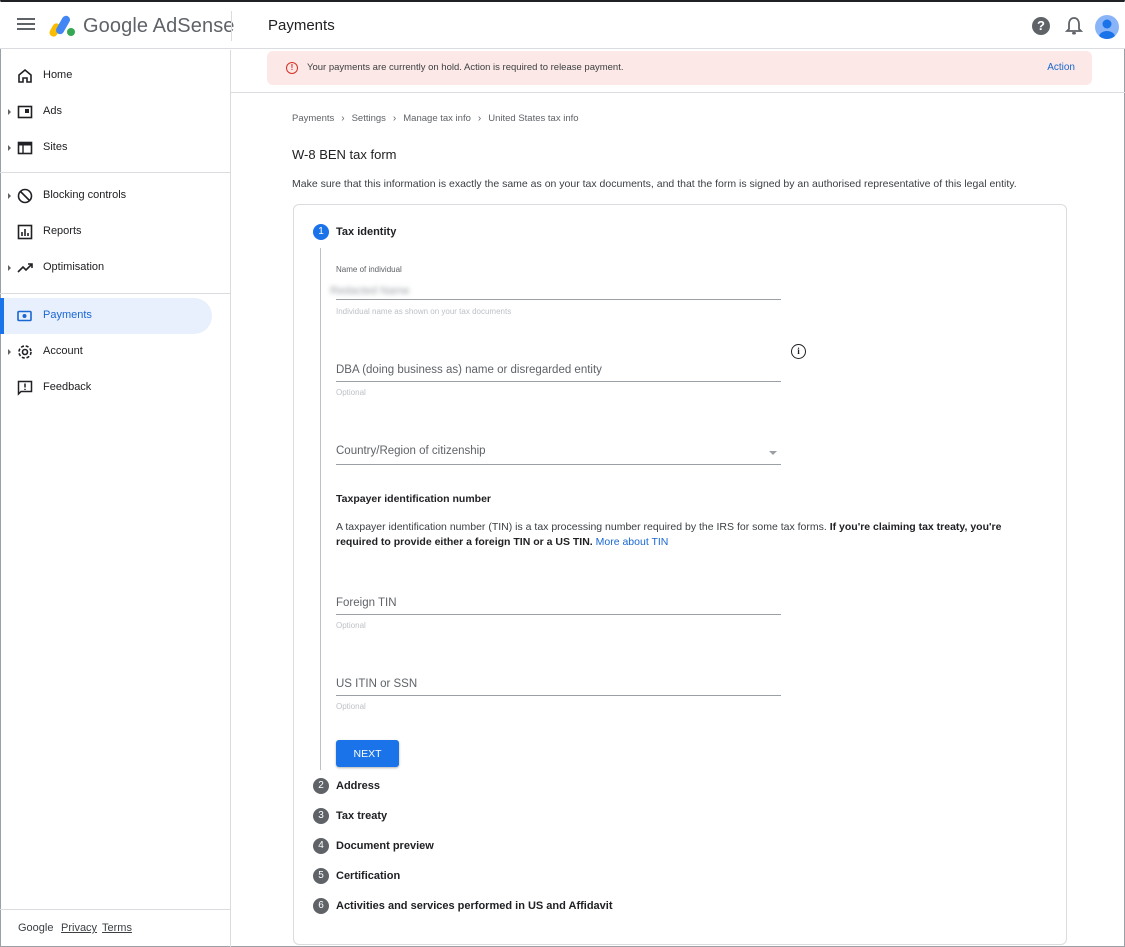 The width and height of the screenshot is (1125, 947). What do you see at coordinates (58, 75) in the screenshot?
I see `sidebar-item-label: Home` at bounding box center [58, 75].